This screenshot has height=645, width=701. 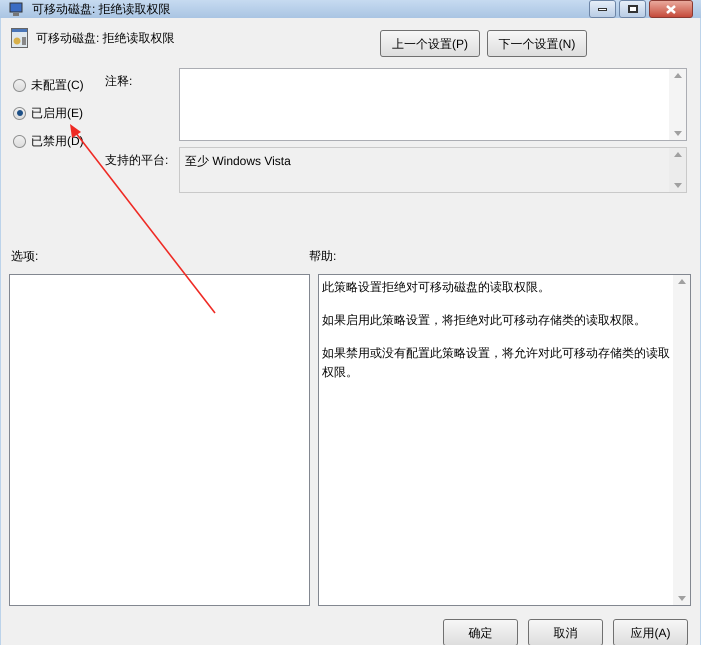 I want to click on computer-icon, so click(x=16, y=9).